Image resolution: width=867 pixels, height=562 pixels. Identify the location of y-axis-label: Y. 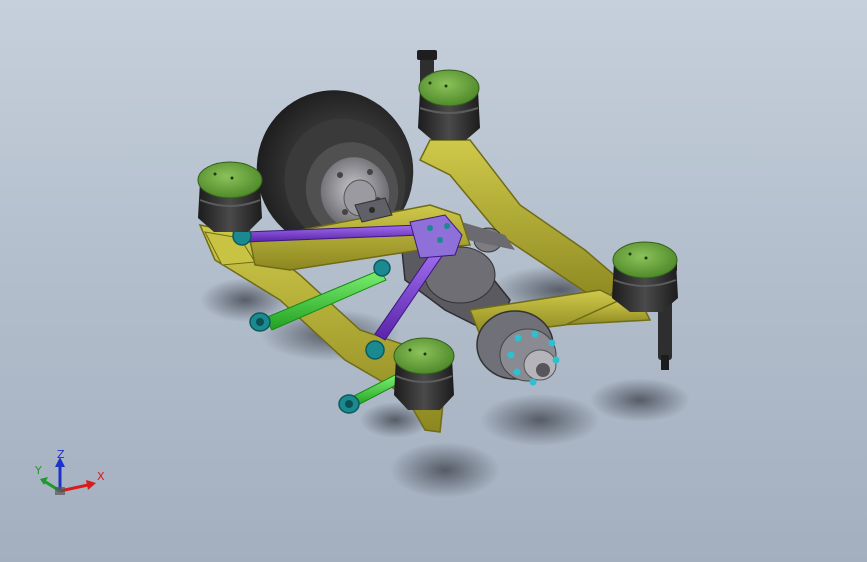
(38, 470).